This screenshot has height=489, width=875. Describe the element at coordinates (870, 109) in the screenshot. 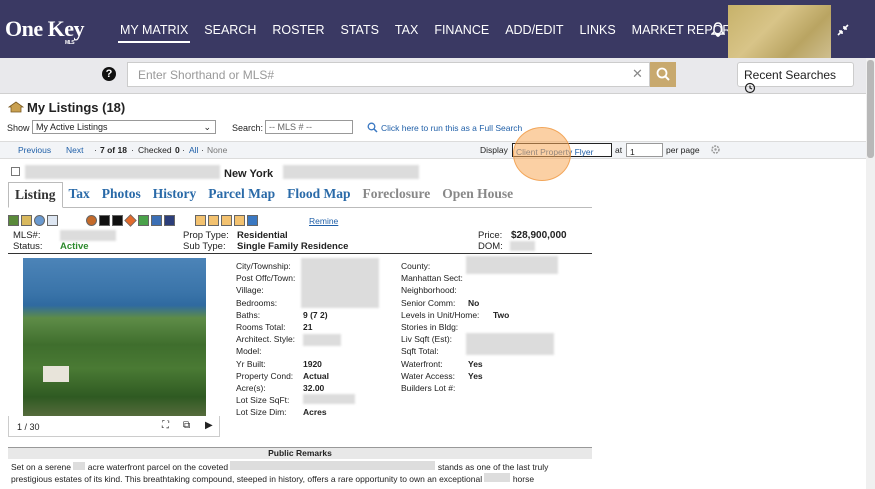

I see `scrollbar-thumb` at that location.